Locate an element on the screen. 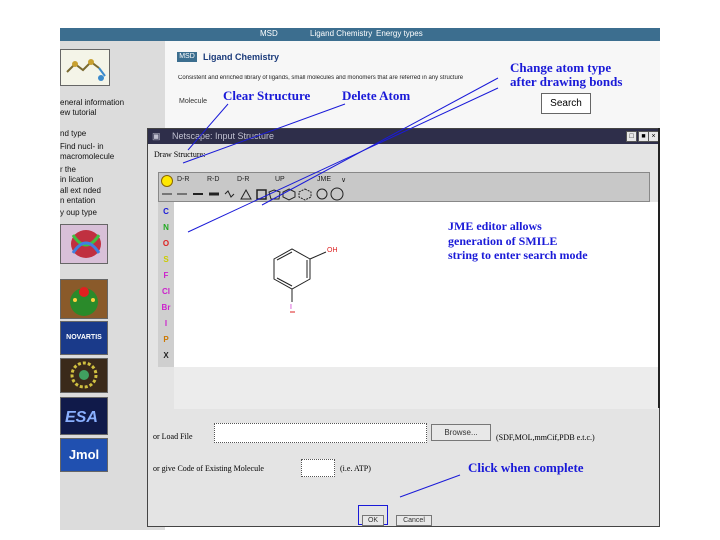 The width and height of the screenshot is (720, 540). dialog-shadow is located at coordinates (659, 268).